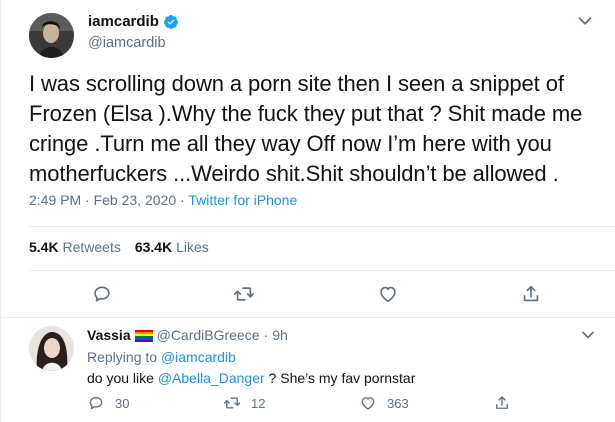 This screenshot has height=422, width=615. Describe the element at coordinates (91, 247) in the screenshot. I see `retweets-label: Retweets` at that location.